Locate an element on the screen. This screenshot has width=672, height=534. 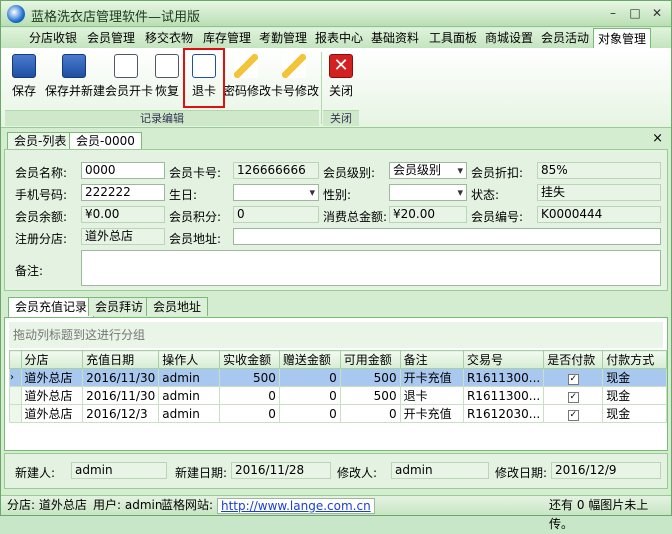
member-name-field: 0000 is located at coordinates (123, 170).